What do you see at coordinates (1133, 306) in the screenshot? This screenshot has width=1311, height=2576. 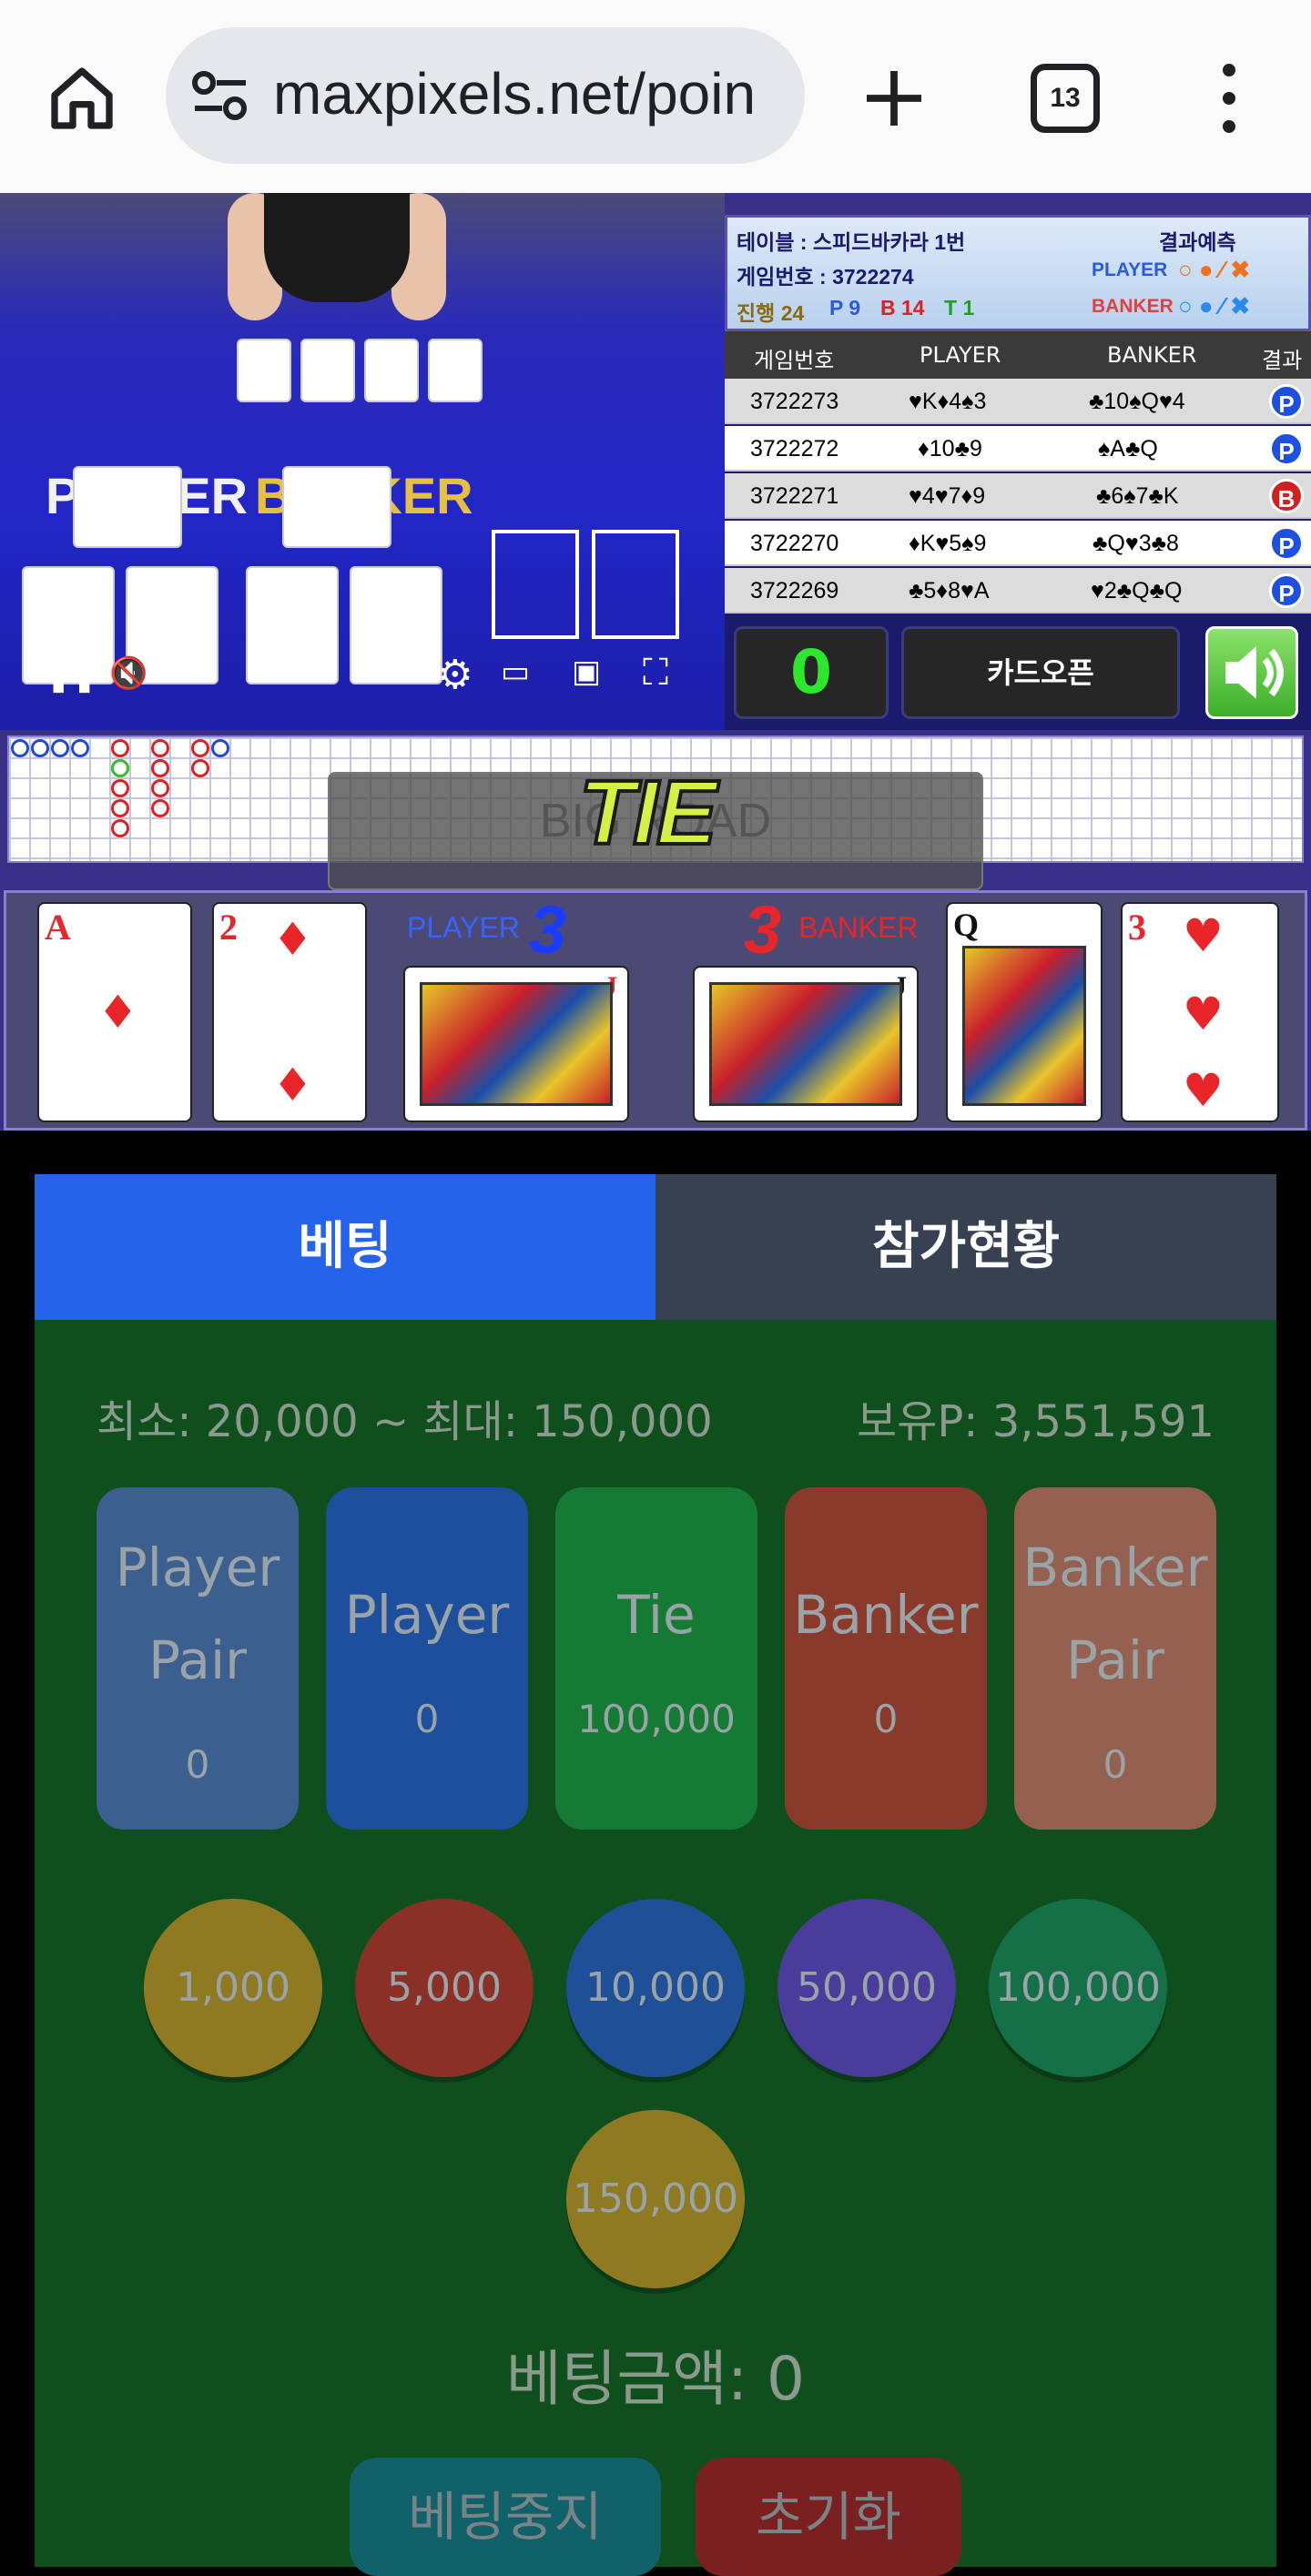 I see `banker-predict-label: BANKER` at bounding box center [1133, 306].